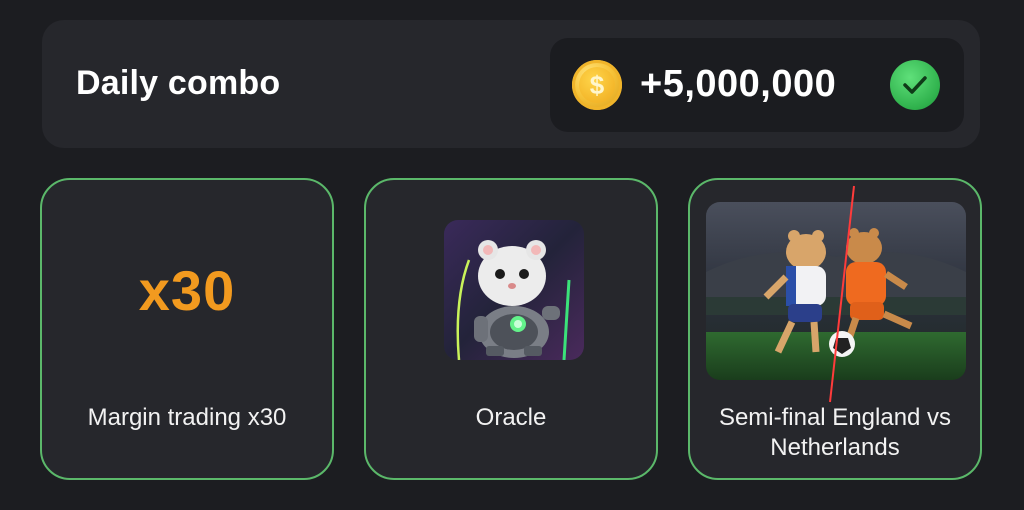 The width and height of the screenshot is (1024, 510). Describe the element at coordinates (187, 290) in the screenshot. I see `multiplier-graphic: x30` at that location.